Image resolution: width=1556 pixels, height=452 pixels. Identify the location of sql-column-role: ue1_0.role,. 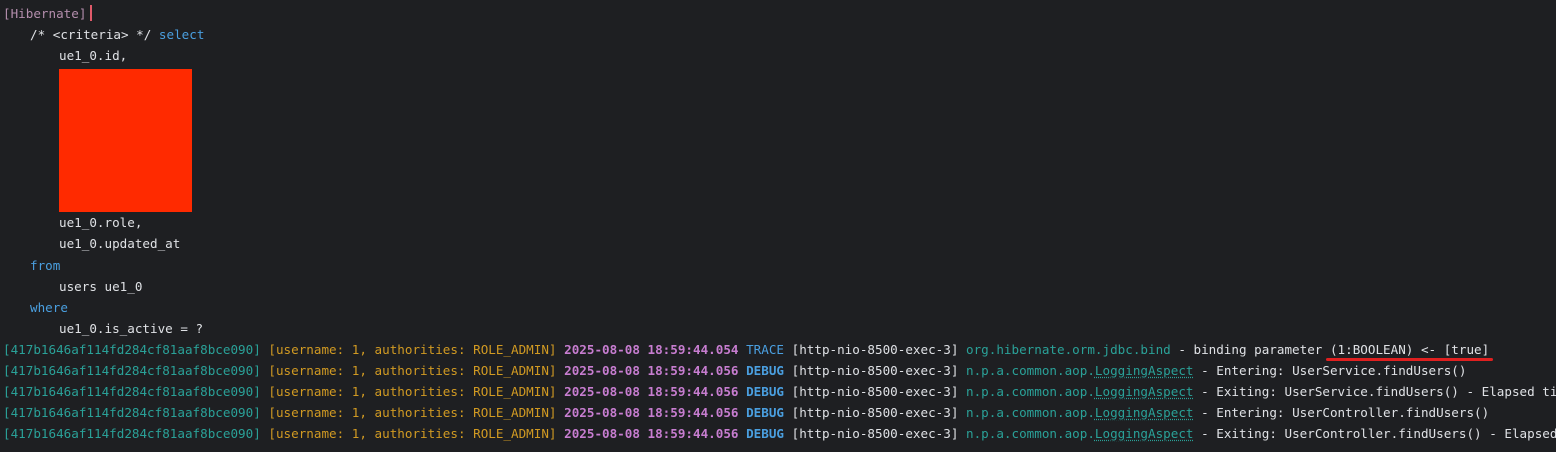
(101, 222).